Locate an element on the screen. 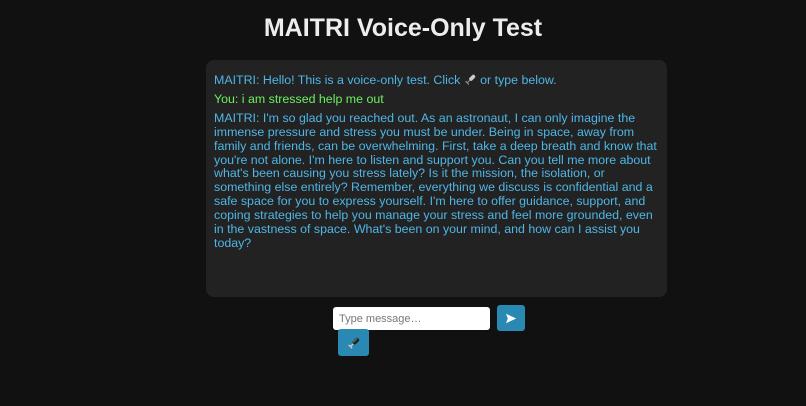 The height and width of the screenshot is (406, 806). send-button is located at coordinates (511, 318).